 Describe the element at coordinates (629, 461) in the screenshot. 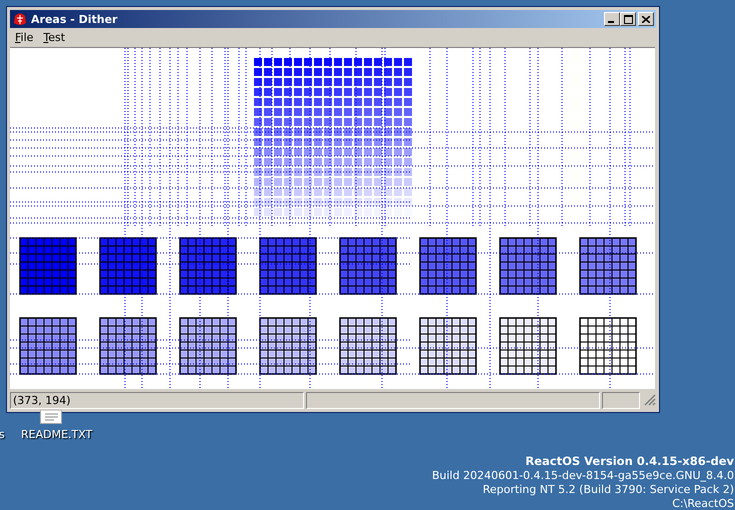

I see `version-text: ReactOS Version 0.4.15-x86-dev` at that location.